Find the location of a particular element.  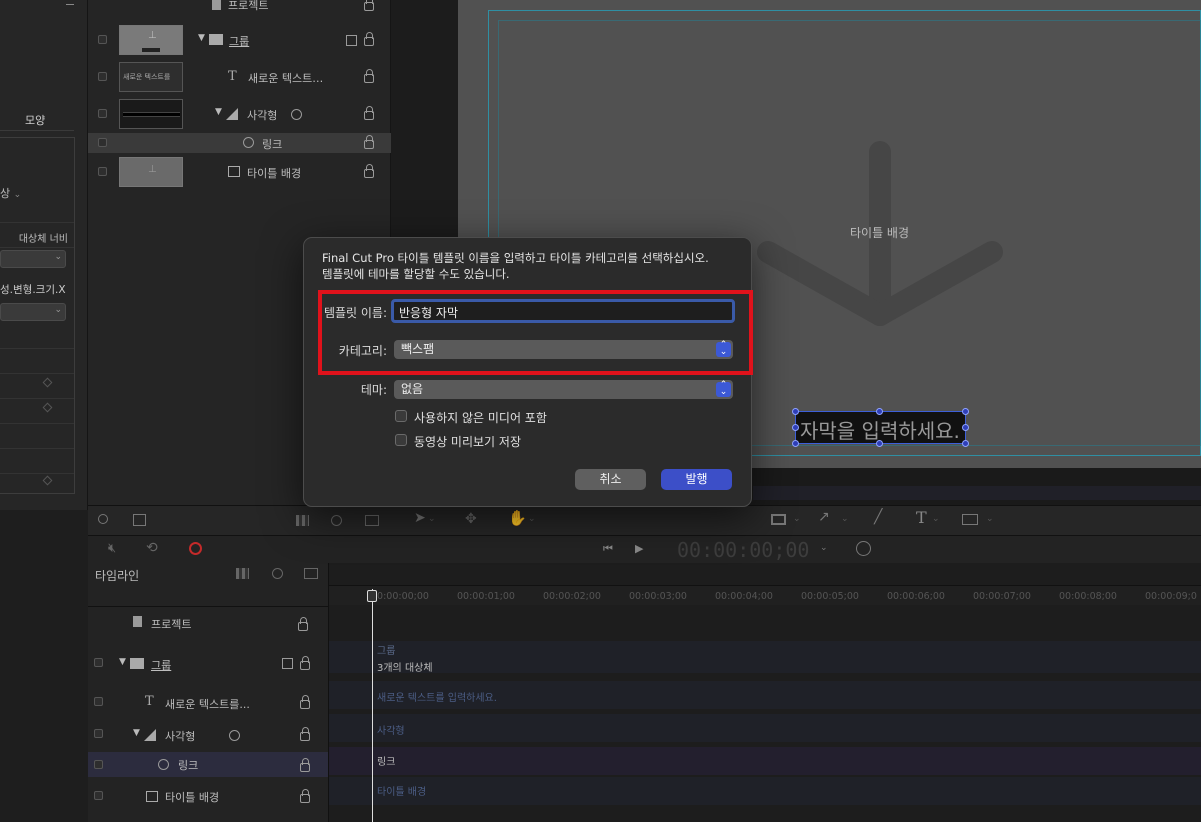

category-select: 빽스팸 ⌃ ⌄ is located at coordinates (563, 349).